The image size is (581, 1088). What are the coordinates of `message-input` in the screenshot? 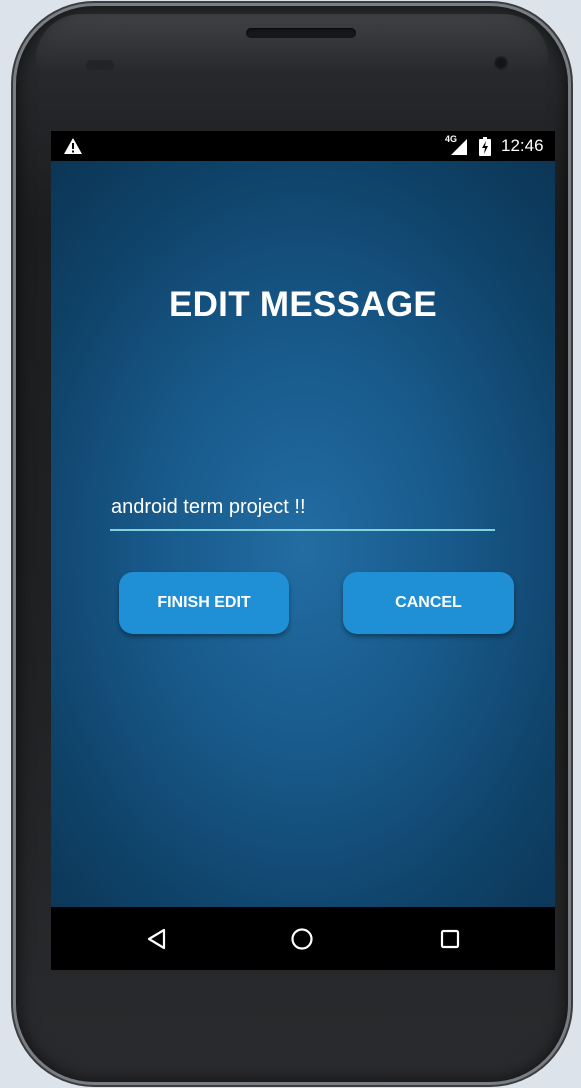 It's located at (302, 510).